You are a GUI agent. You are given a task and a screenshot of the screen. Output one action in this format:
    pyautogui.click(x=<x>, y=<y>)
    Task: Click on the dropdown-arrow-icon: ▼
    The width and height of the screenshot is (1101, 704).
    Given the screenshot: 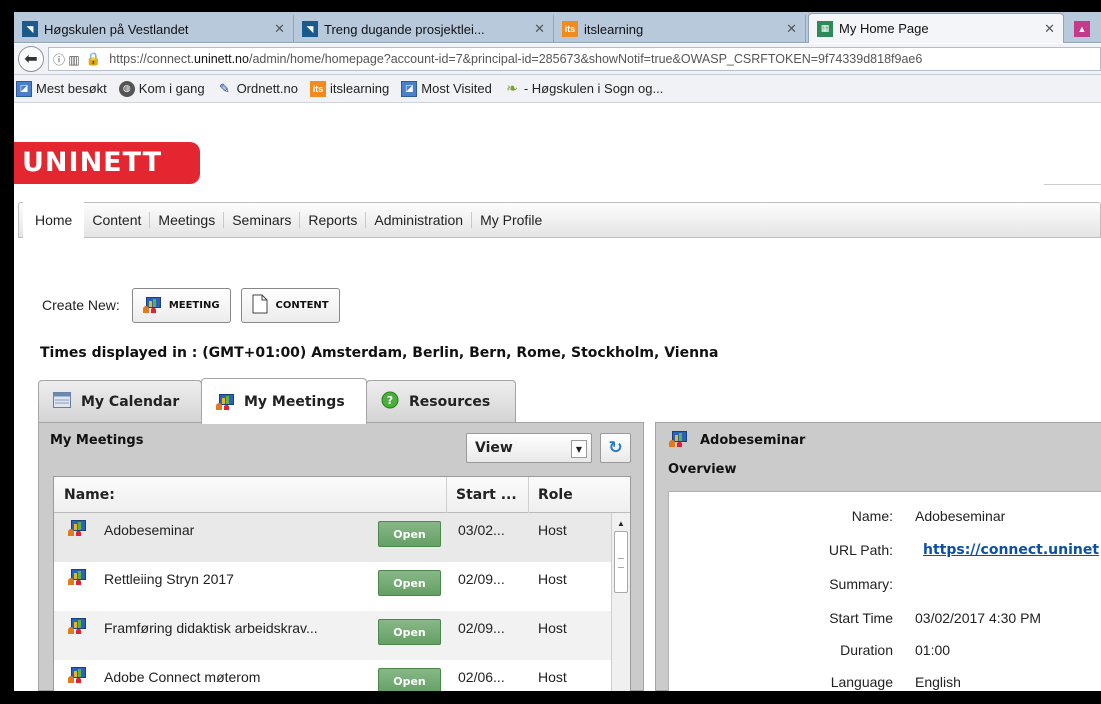 What is the action you would take?
    pyautogui.click(x=579, y=449)
    